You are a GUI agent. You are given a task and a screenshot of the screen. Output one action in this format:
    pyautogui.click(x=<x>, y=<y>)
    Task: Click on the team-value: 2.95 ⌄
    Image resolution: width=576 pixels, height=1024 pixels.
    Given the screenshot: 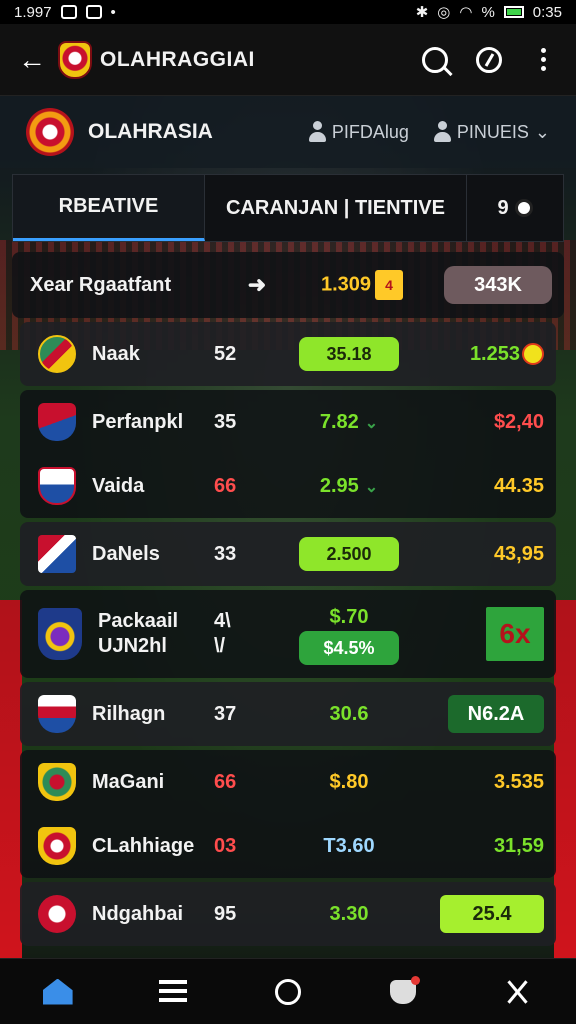 What is the action you would take?
    pyautogui.click(x=349, y=485)
    